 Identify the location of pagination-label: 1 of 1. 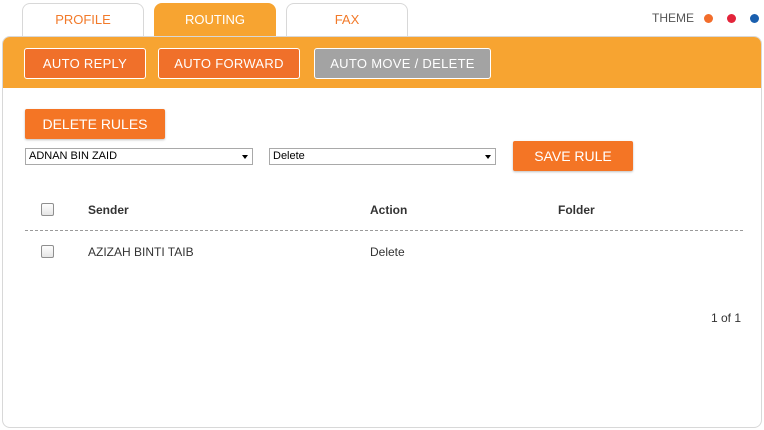
(726, 318).